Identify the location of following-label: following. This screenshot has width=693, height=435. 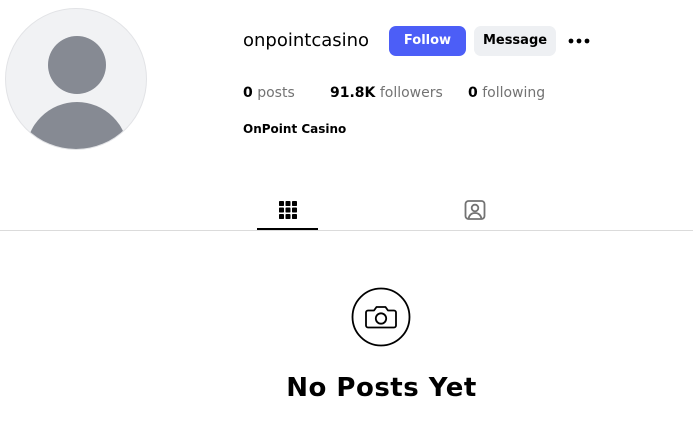
(514, 93).